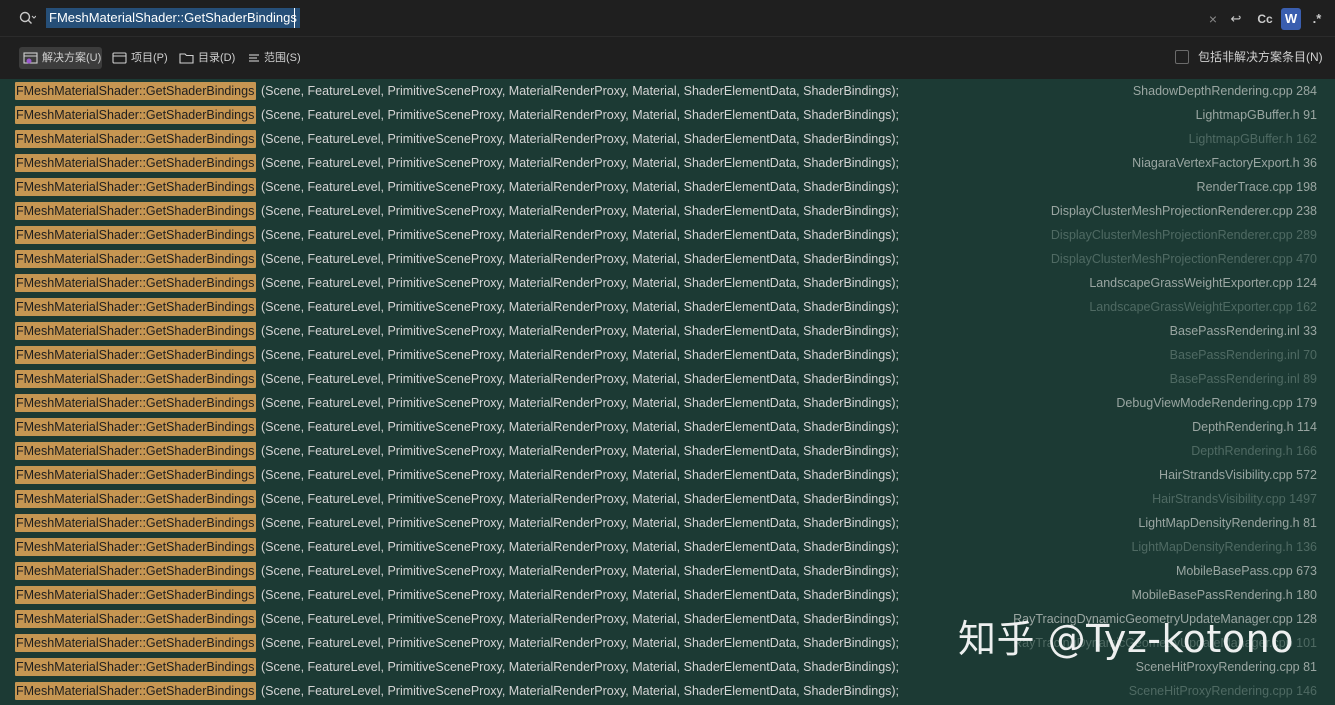  Describe the element at coordinates (1203, 283) in the screenshot. I see `result-location: LandscapeGrassWeightExporter.cpp 124` at that location.